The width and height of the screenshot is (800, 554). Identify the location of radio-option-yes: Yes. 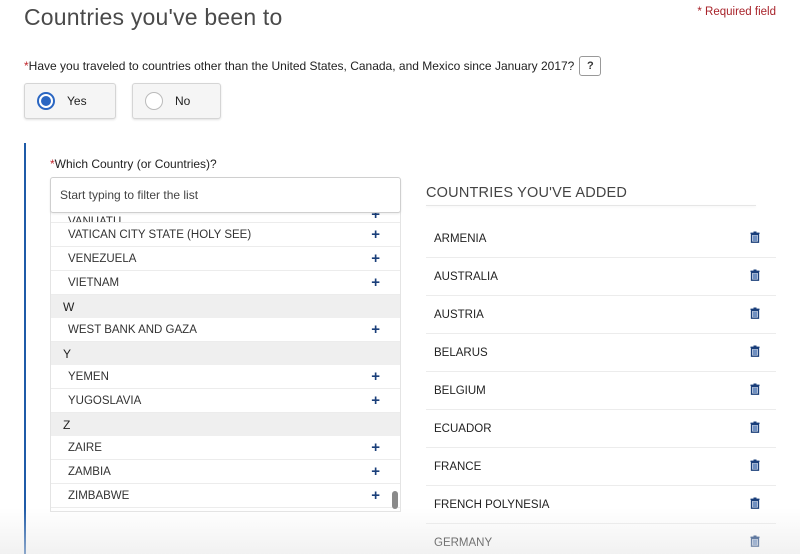
(70, 101).